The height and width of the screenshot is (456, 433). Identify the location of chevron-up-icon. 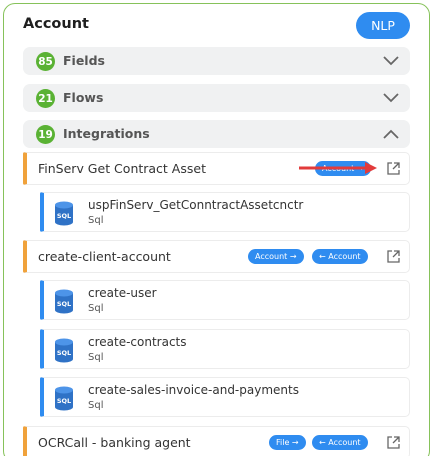
(391, 134).